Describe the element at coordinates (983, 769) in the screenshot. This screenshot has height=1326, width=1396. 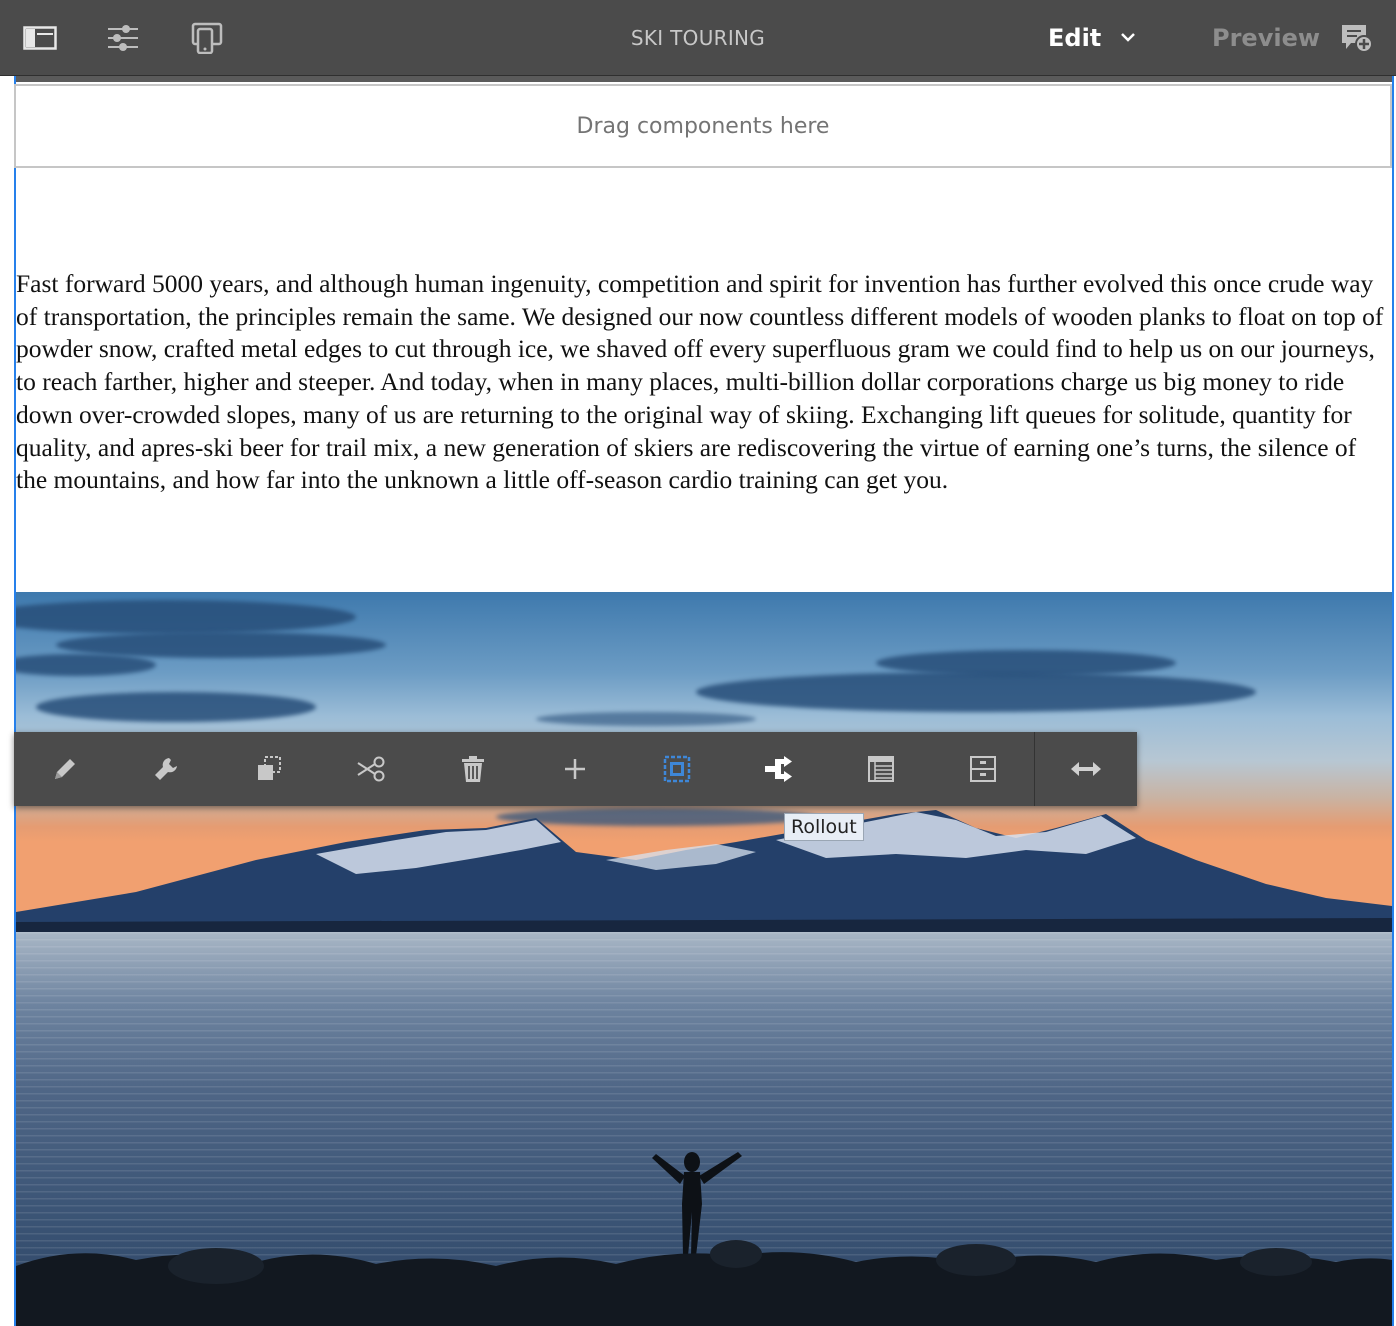
I see `group-icon` at that location.